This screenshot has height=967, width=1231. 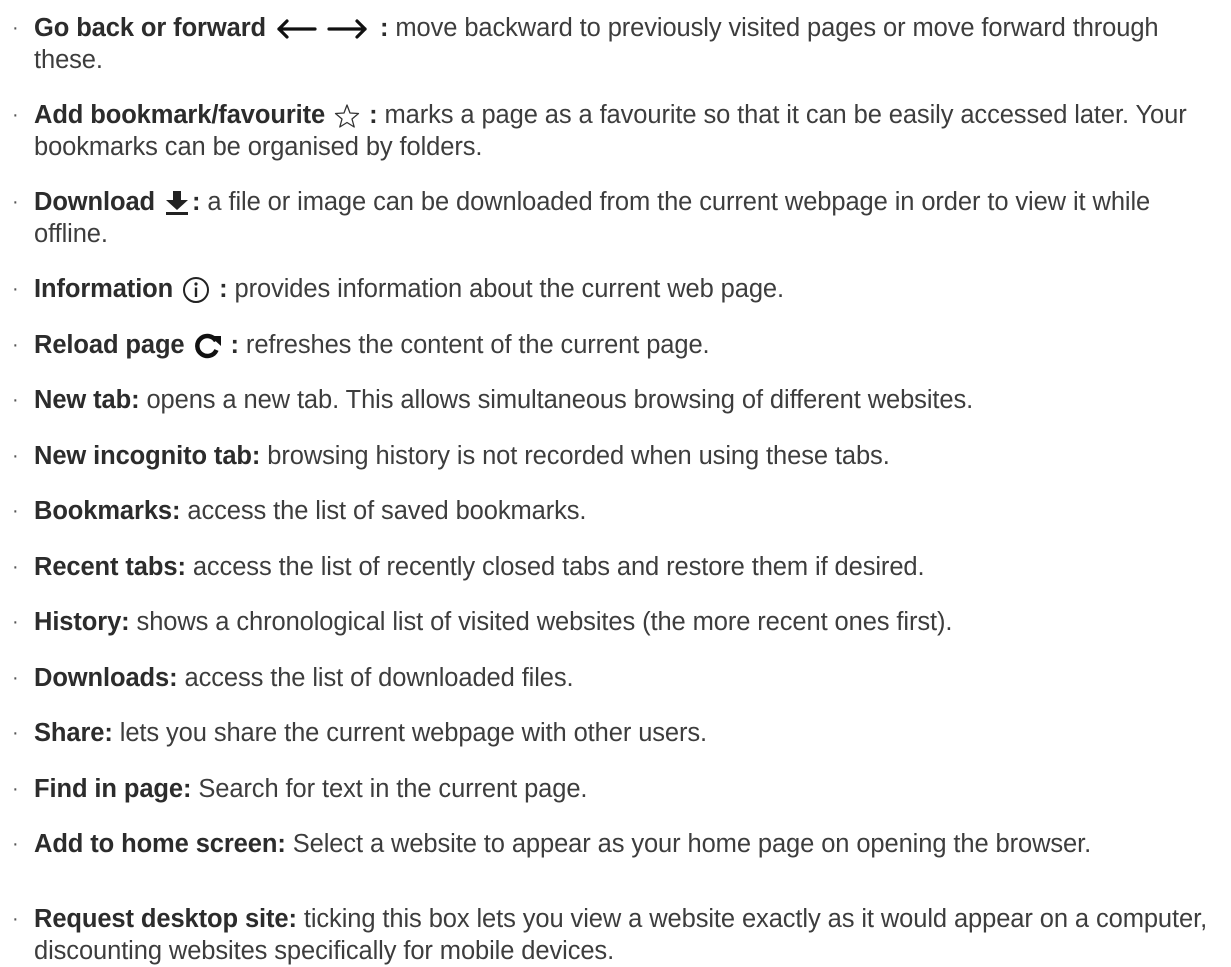 What do you see at coordinates (107, 511) in the screenshot?
I see `item-term: Bookmarks:` at bounding box center [107, 511].